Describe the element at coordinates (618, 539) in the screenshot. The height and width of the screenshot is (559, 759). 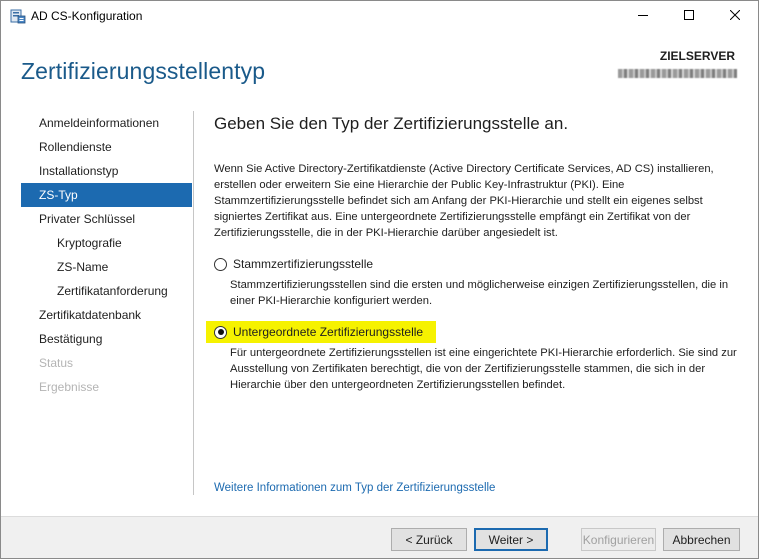
I see `configure-button: Konfigurieren` at that location.